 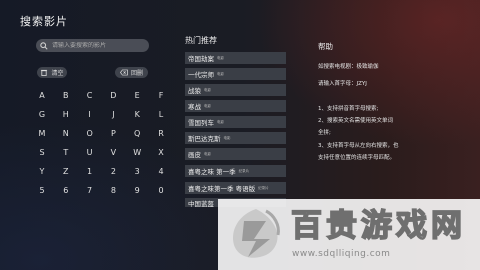 I want to click on watermark-logo-icon, so click(x=256, y=233).